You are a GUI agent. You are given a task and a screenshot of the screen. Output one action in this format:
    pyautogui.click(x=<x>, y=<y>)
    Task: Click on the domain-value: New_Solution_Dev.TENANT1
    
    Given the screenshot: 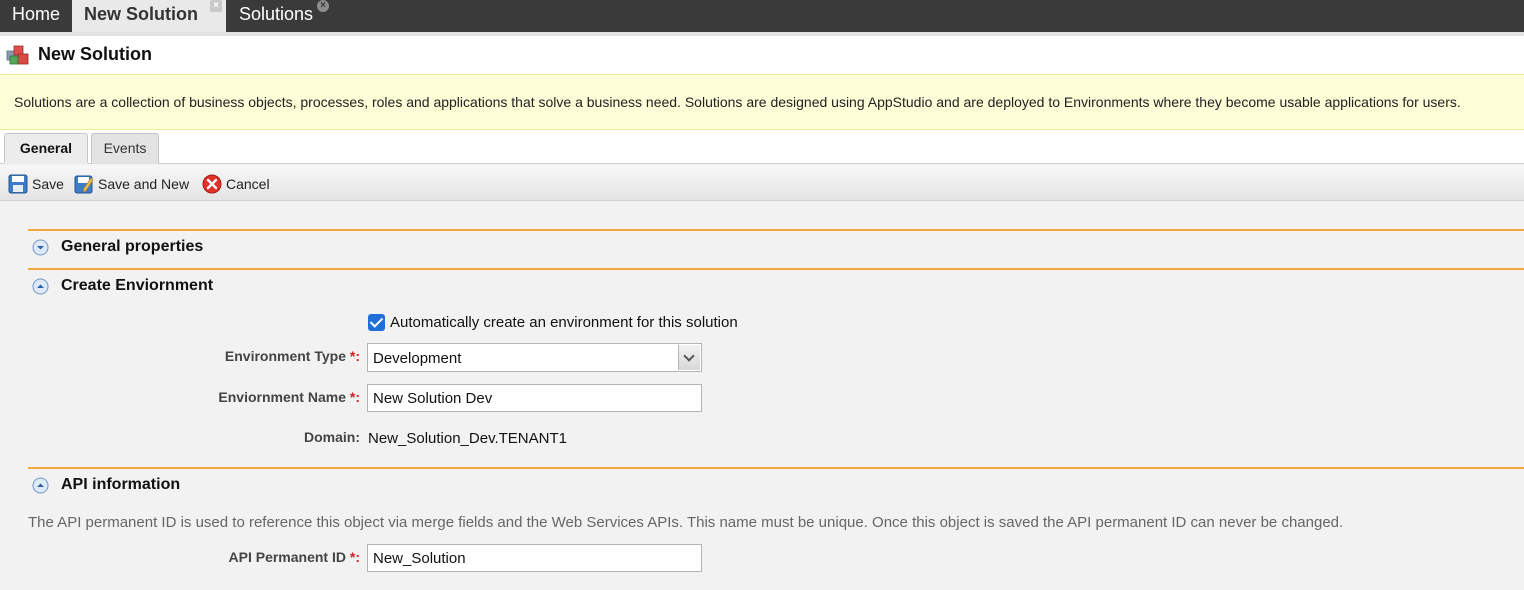 What is the action you would take?
    pyautogui.click(x=467, y=438)
    